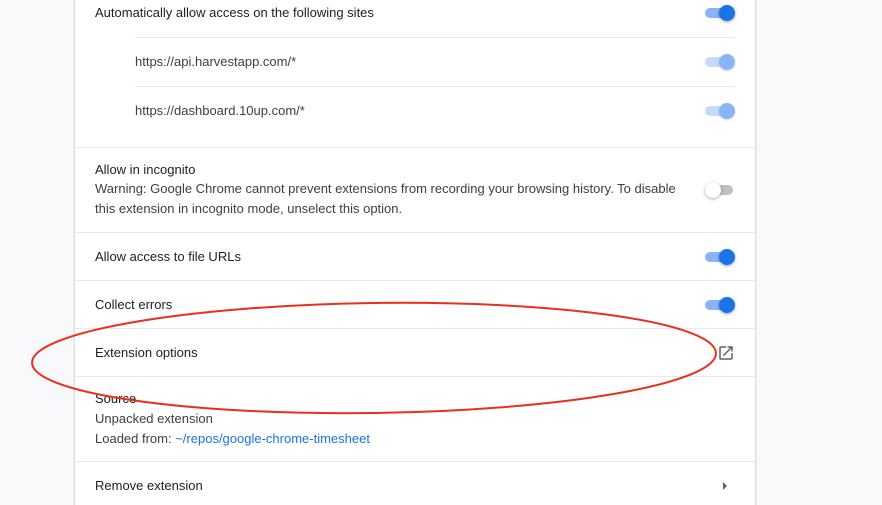 This screenshot has width=882, height=505. What do you see at coordinates (149, 485) in the screenshot?
I see `remove-extension-label: Remove extension` at bounding box center [149, 485].